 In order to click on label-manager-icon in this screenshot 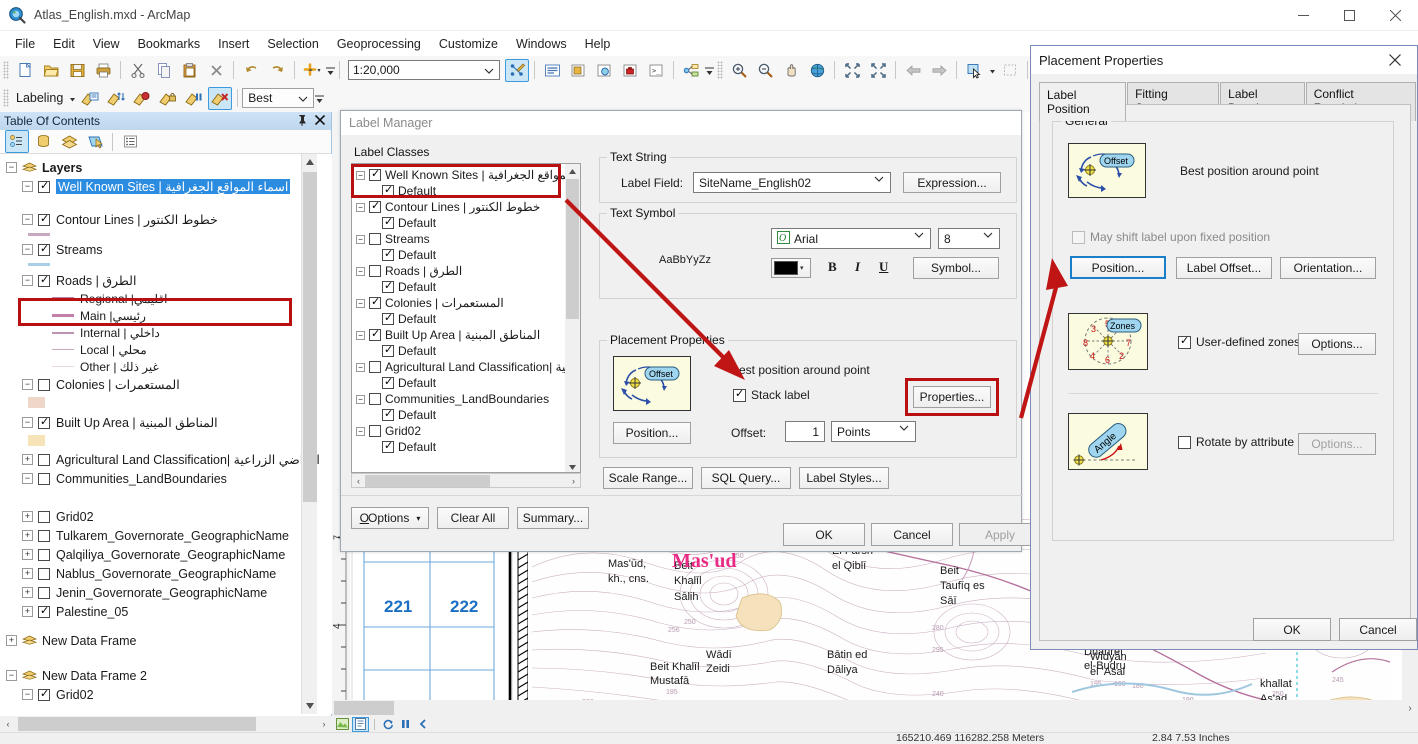, I will do `click(90, 98)`.